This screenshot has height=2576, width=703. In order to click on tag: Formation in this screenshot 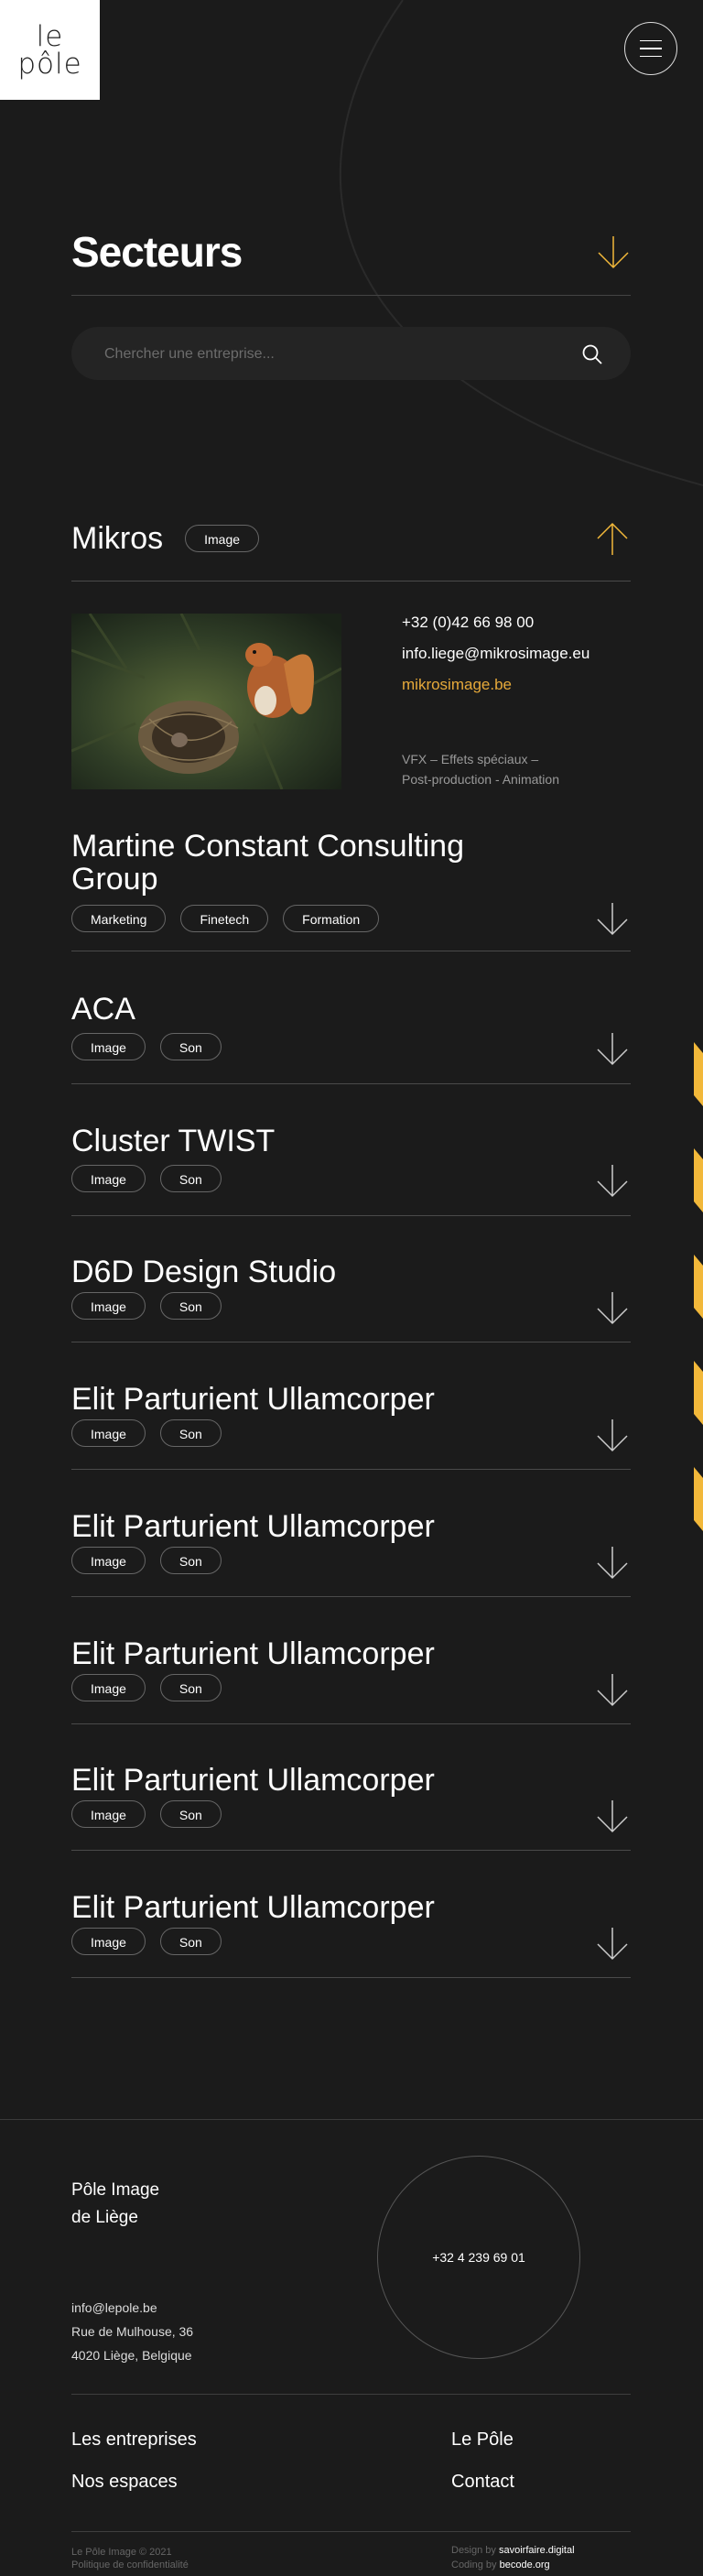, I will do `click(332, 918)`.